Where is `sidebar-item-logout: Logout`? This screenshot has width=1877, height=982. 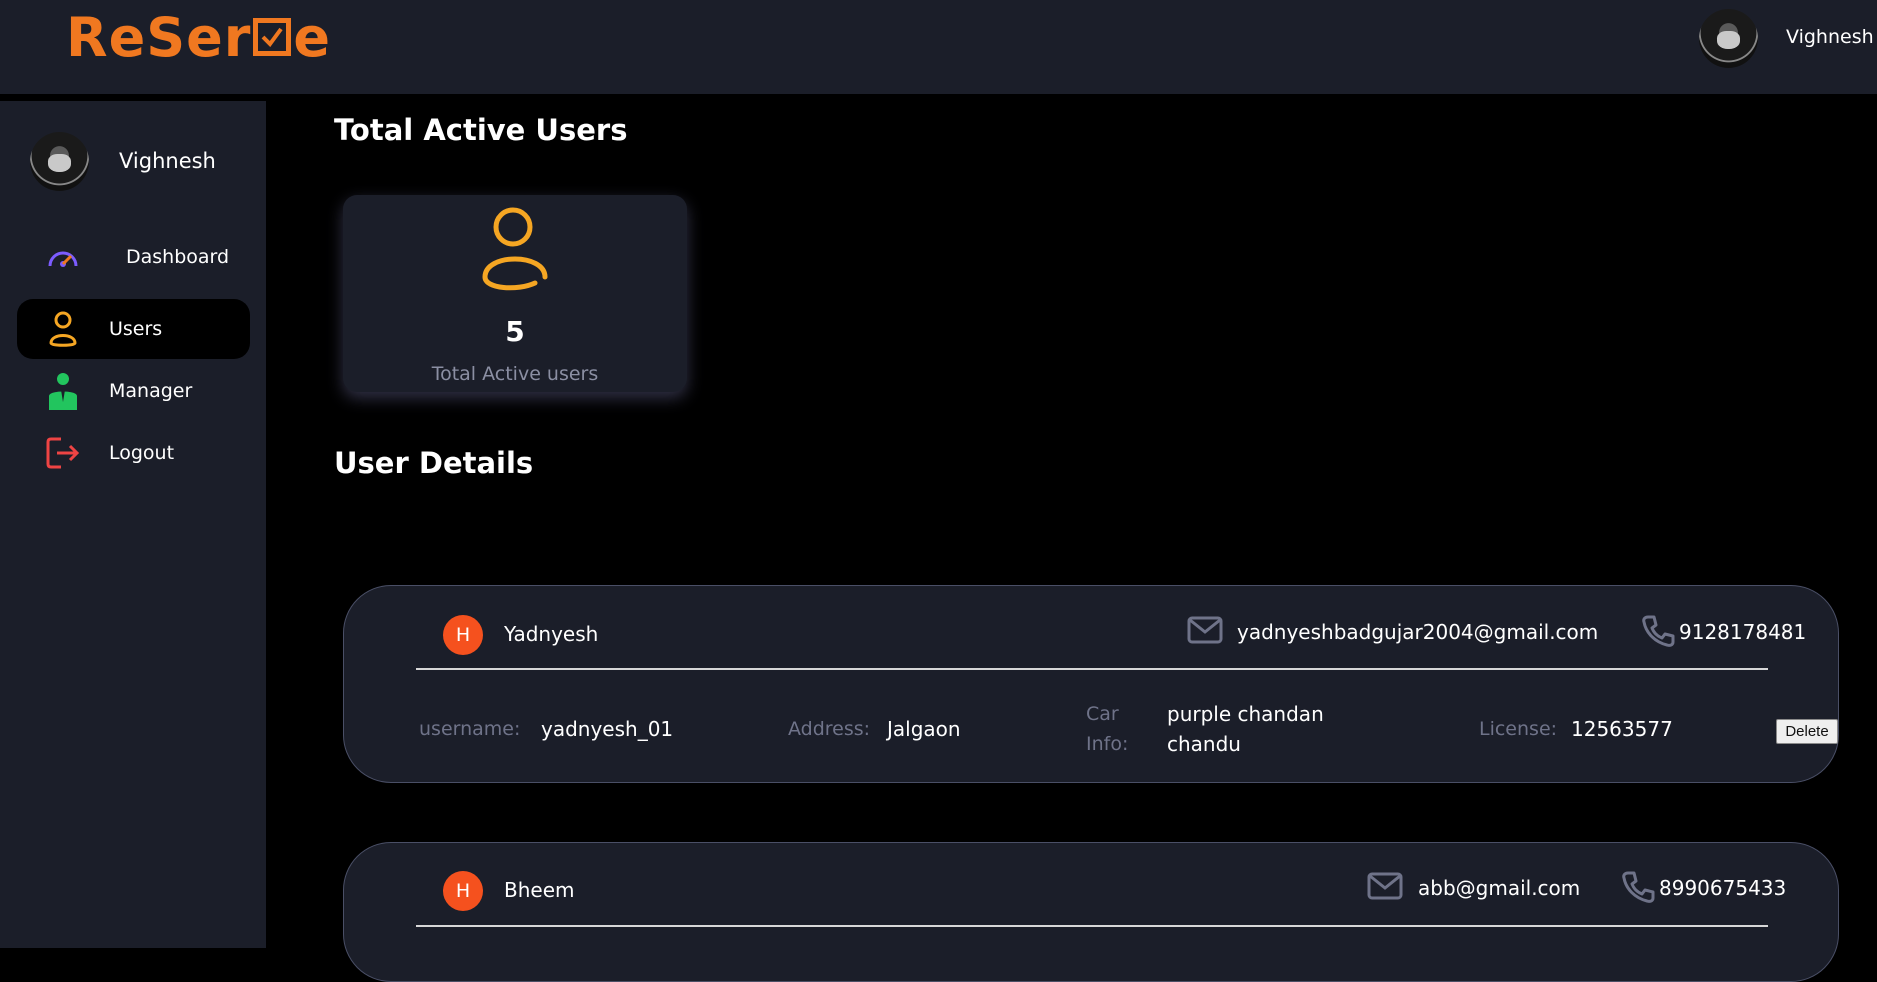
sidebar-item-logout: Logout is located at coordinates (133, 453).